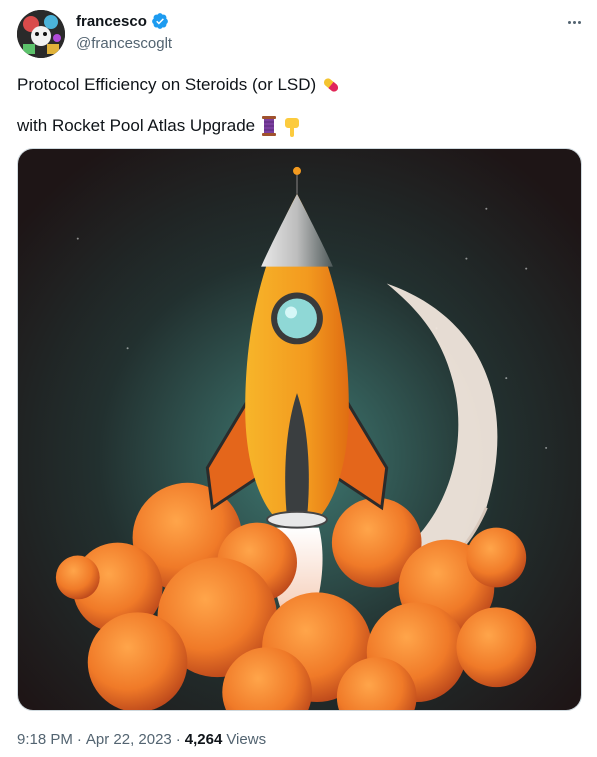 The height and width of the screenshot is (757, 597). I want to click on views-count: 4,264, so click(203, 739).